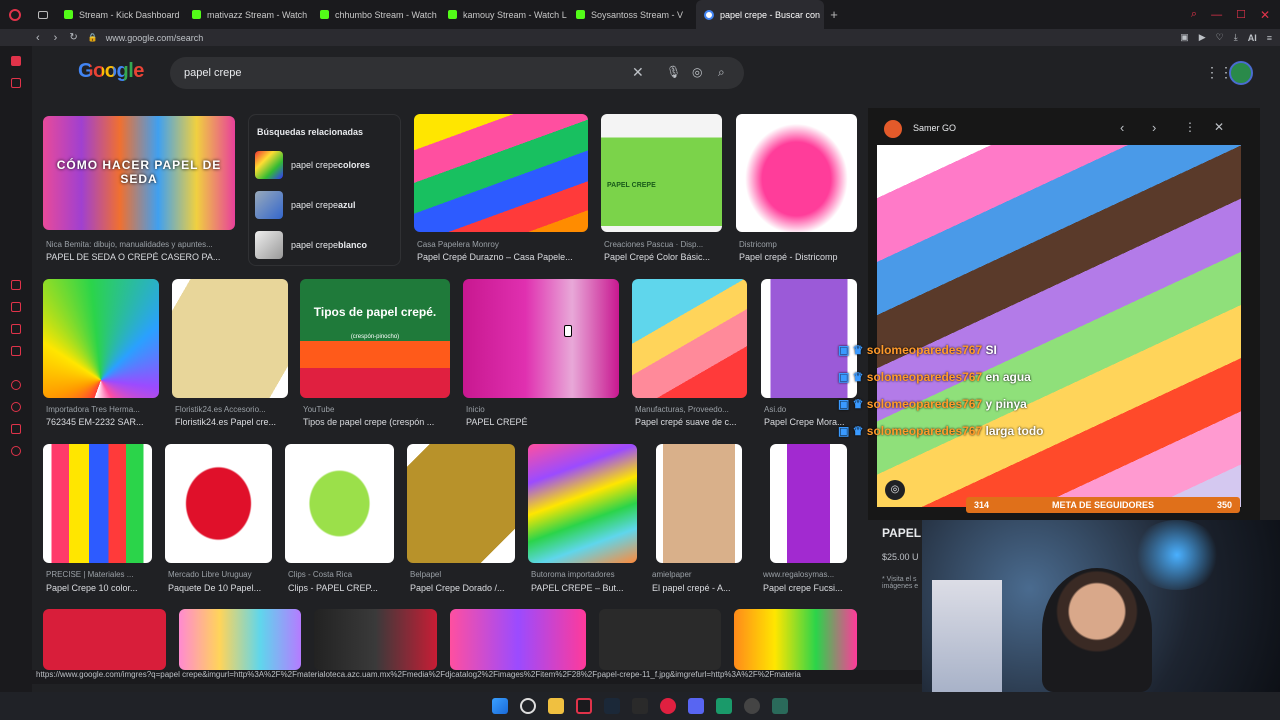 The height and width of the screenshot is (720, 1280). I want to click on tab-google-search: papel crepe - Buscar con, so click(760, 14).